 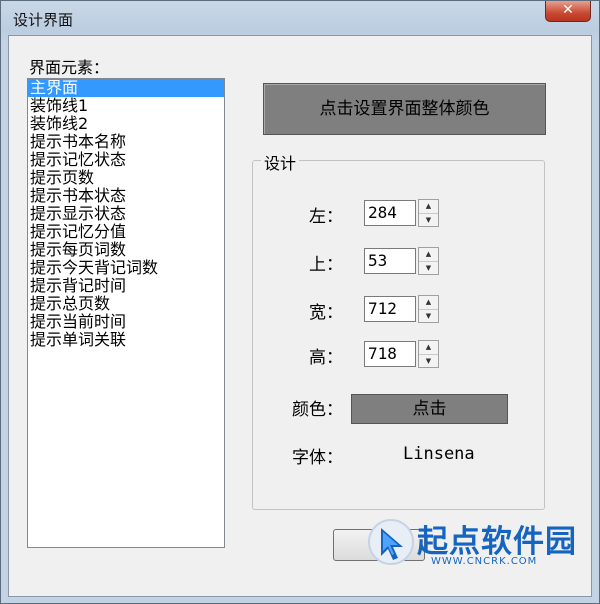 What do you see at coordinates (126, 106) in the screenshot?
I see `list-item: 装饰线1` at bounding box center [126, 106].